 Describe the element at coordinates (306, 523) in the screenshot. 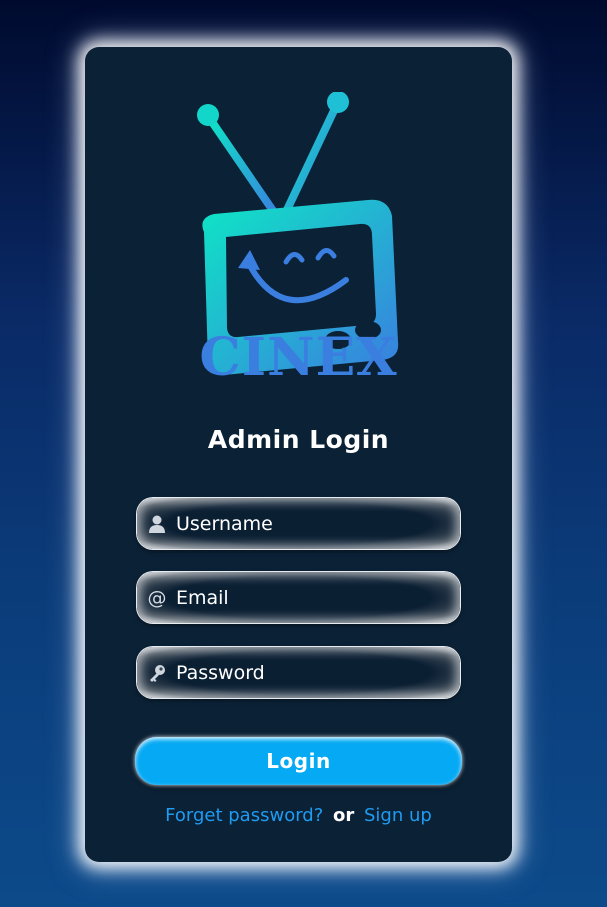

I see `username-input` at that location.